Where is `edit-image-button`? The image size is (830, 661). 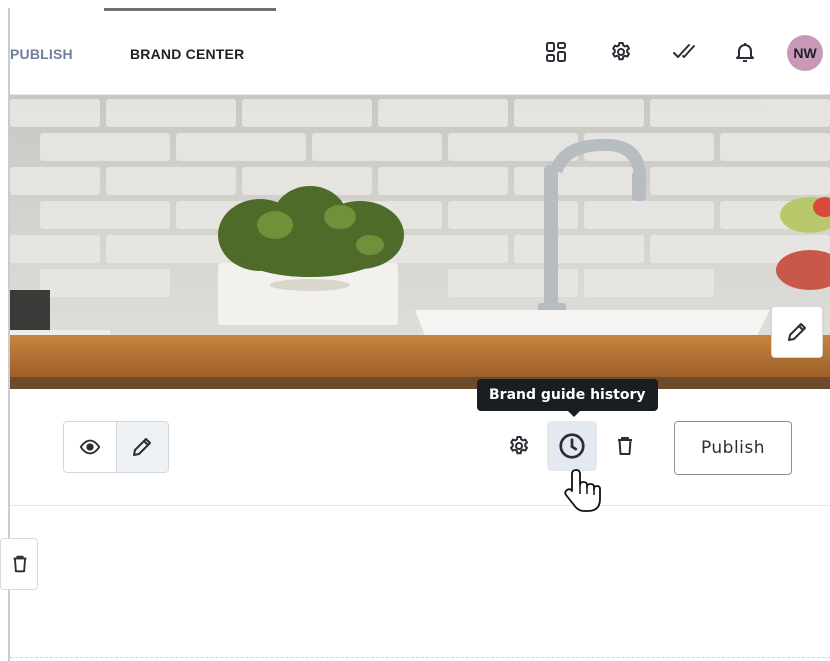 edit-image-button is located at coordinates (797, 332).